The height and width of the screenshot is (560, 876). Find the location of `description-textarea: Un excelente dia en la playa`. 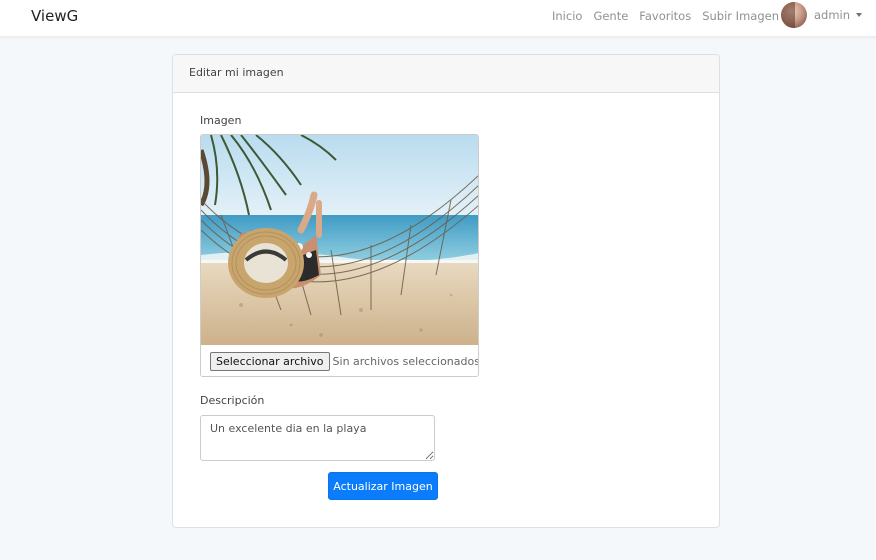

description-textarea: Un excelente dia en la playa is located at coordinates (317, 438).